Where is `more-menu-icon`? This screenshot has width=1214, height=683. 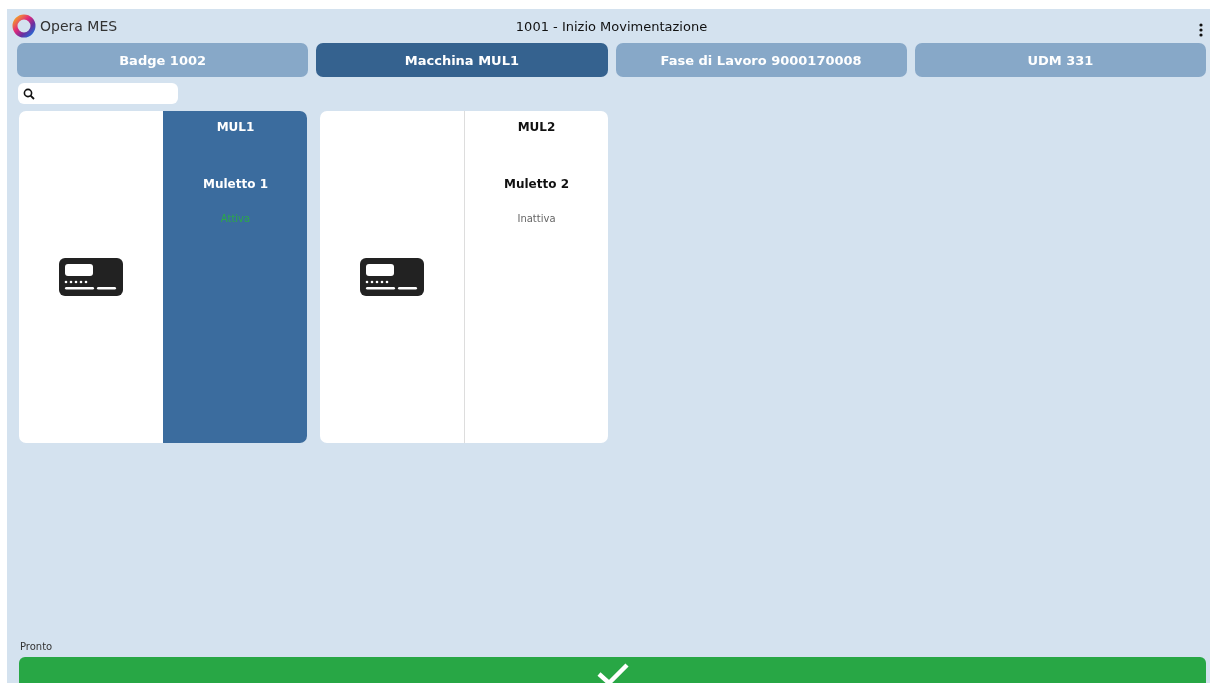
more-menu-icon is located at coordinates (1201, 30).